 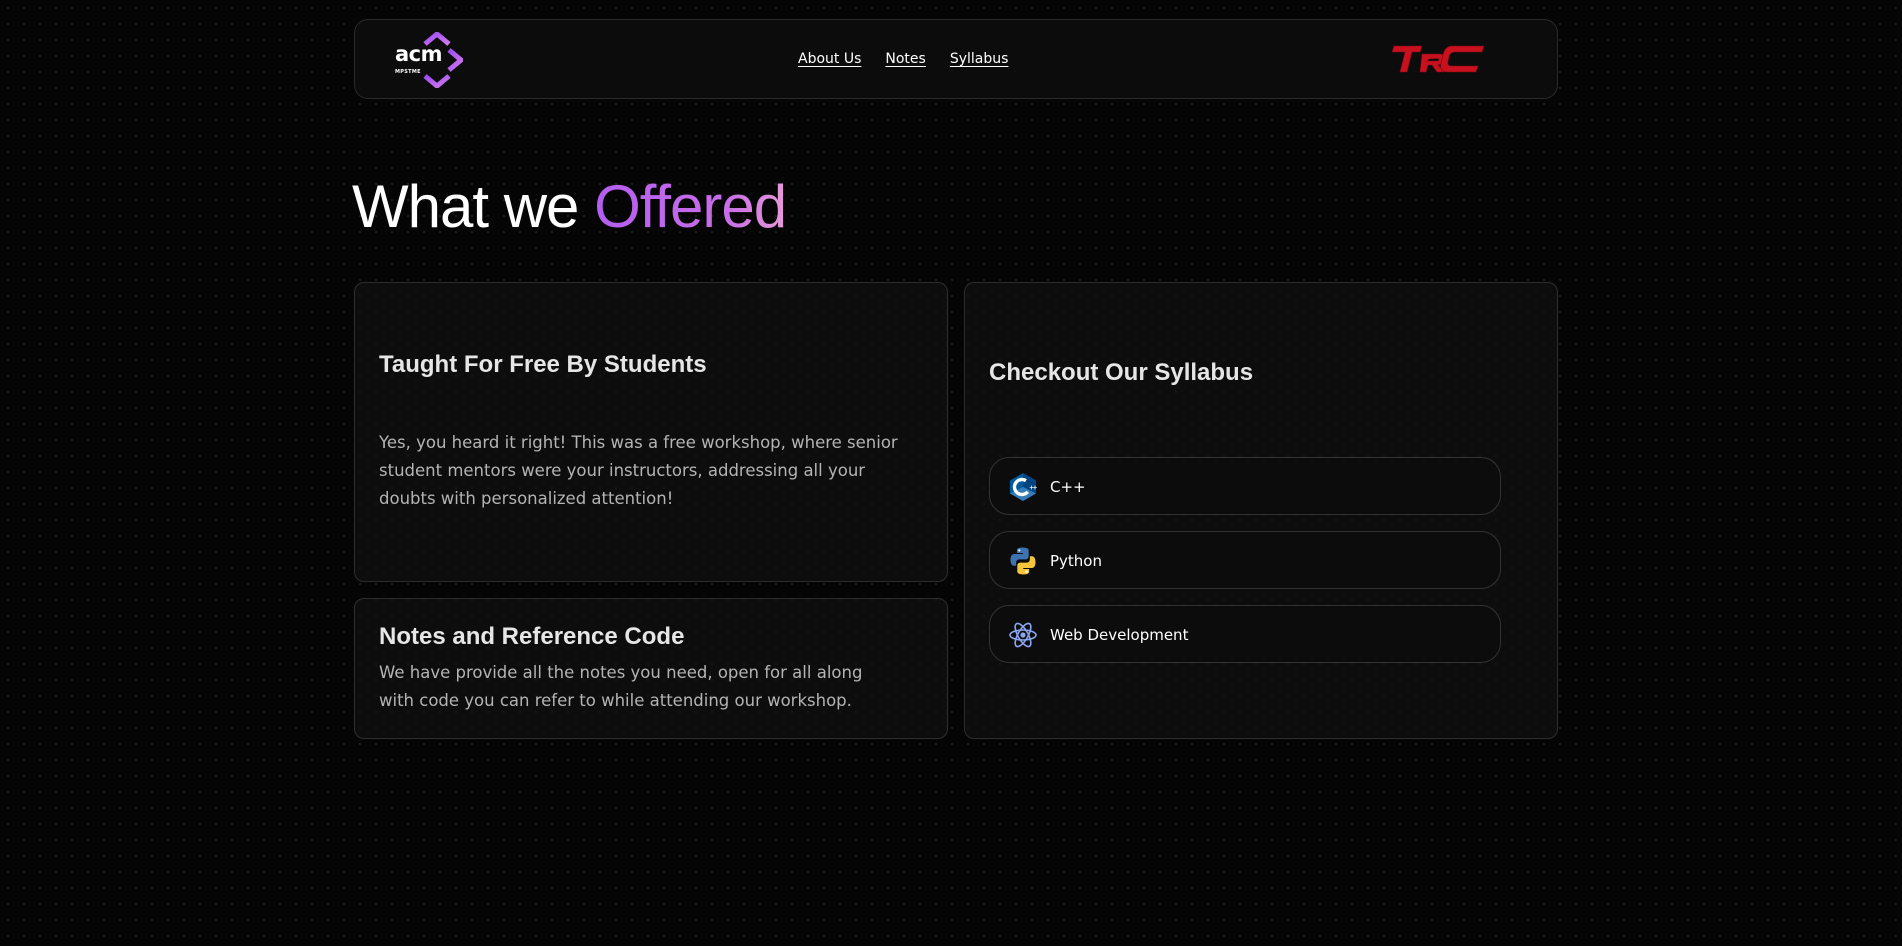 What do you see at coordinates (532, 636) in the screenshot?
I see `card-title: Notes and Reference Code` at bounding box center [532, 636].